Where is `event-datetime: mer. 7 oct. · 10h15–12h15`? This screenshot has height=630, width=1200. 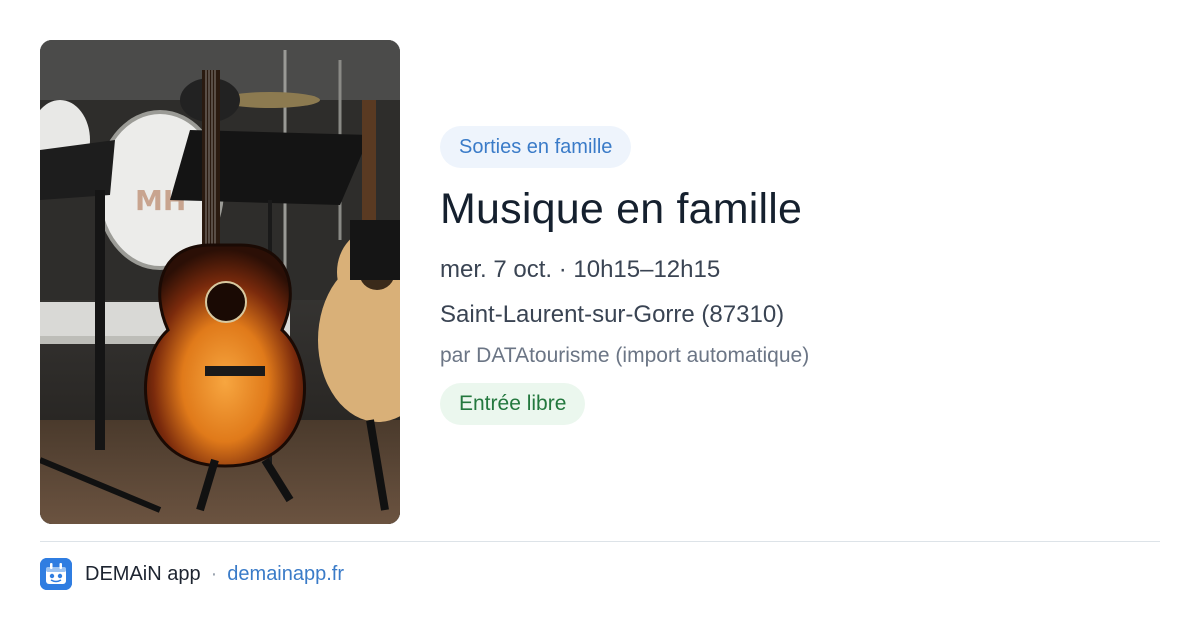 event-datetime: mer. 7 oct. · 10h15–12h15 is located at coordinates (580, 269).